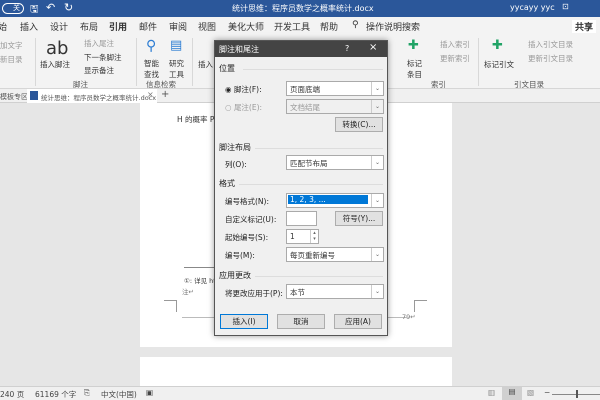  What do you see at coordinates (188, 292) in the screenshot?
I see `footnote-text-2: 注↵` at bounding box center [188, 292].